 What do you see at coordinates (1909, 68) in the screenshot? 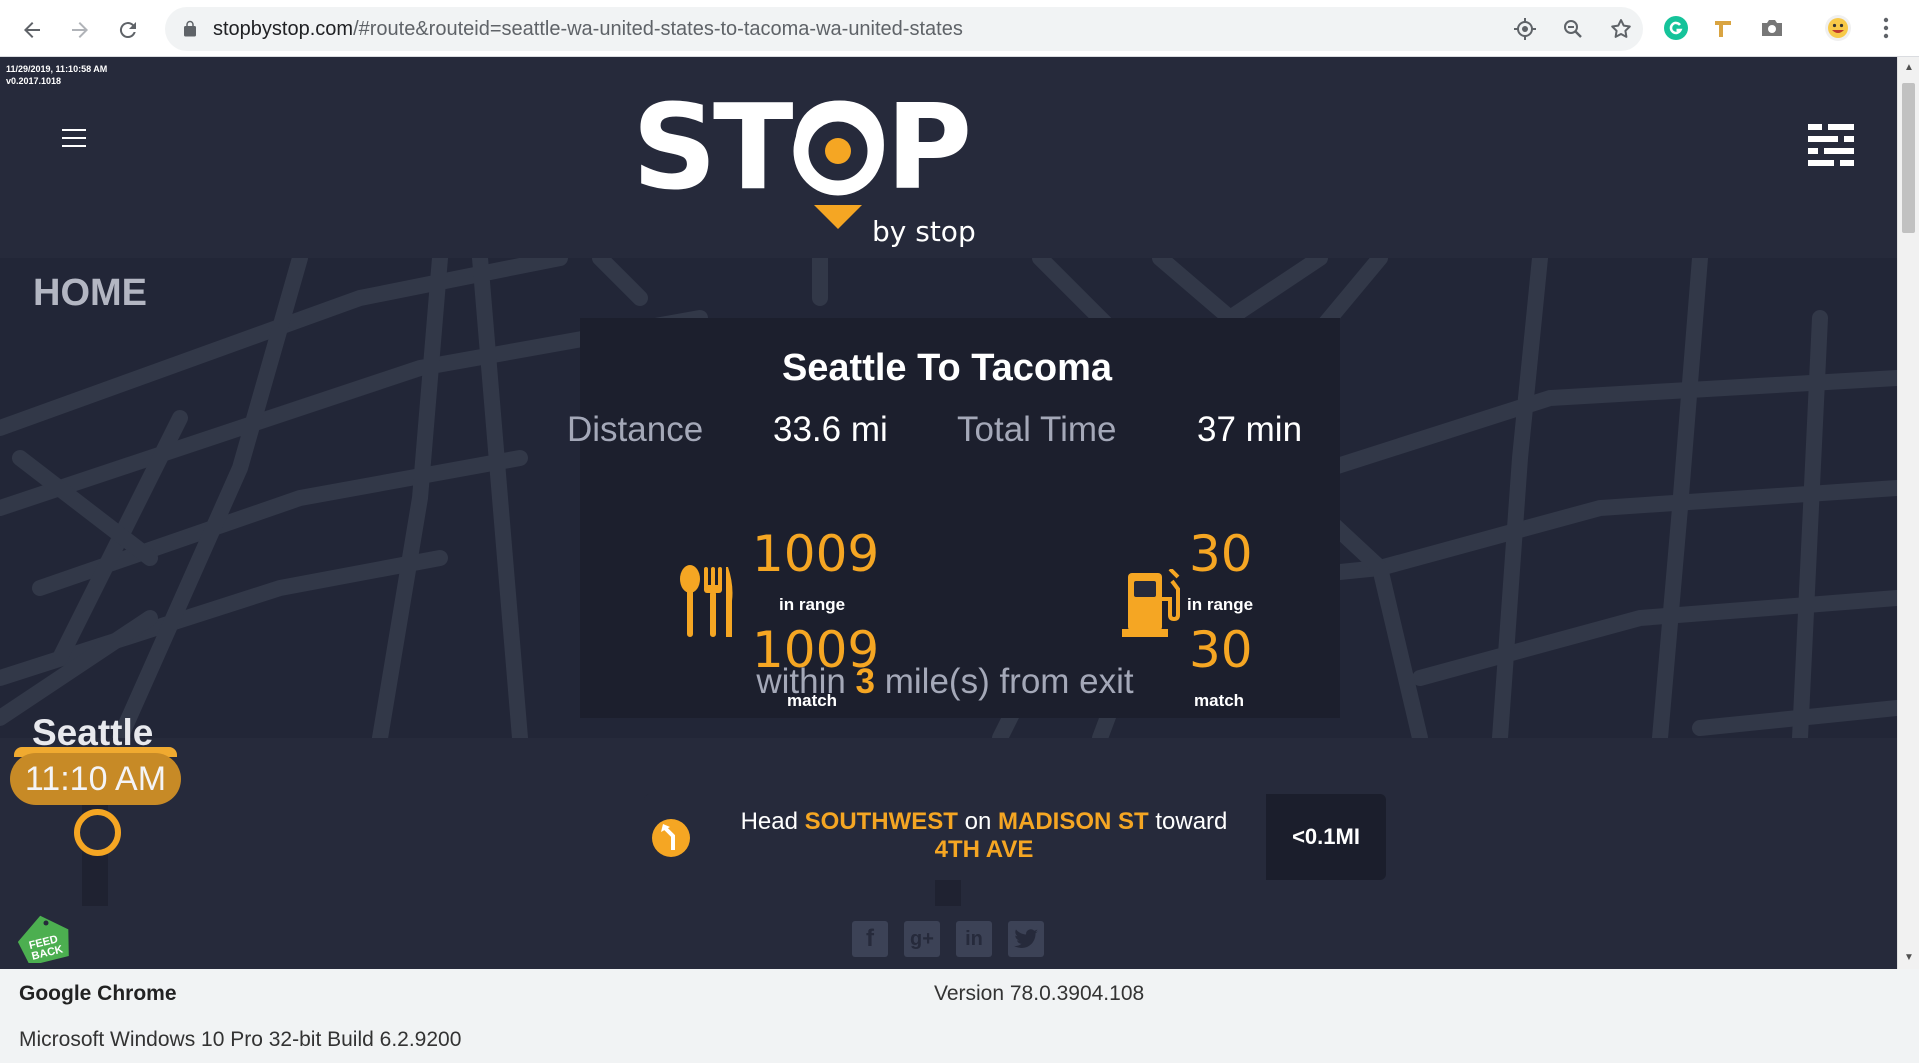
I see `scroll-up-icon: ▲` at bounding box center [1909, 68].